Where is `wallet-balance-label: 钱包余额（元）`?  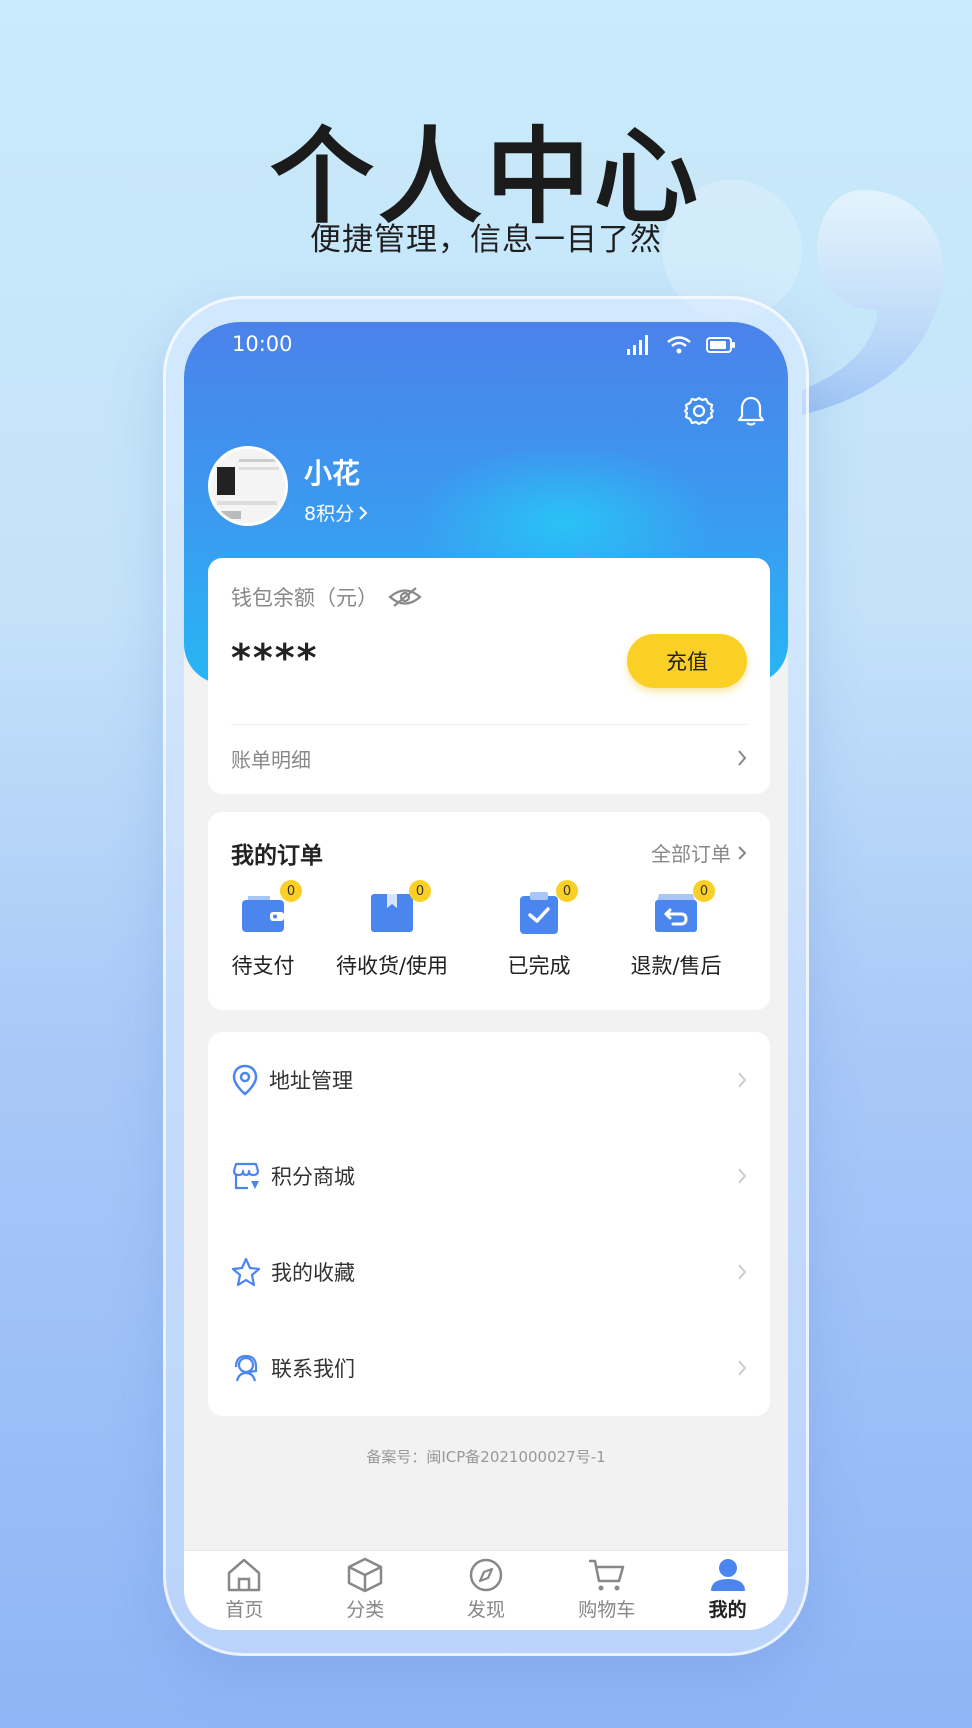
wallet-balance-label: 钱包余额（元） is located at coordinates (304, 598).